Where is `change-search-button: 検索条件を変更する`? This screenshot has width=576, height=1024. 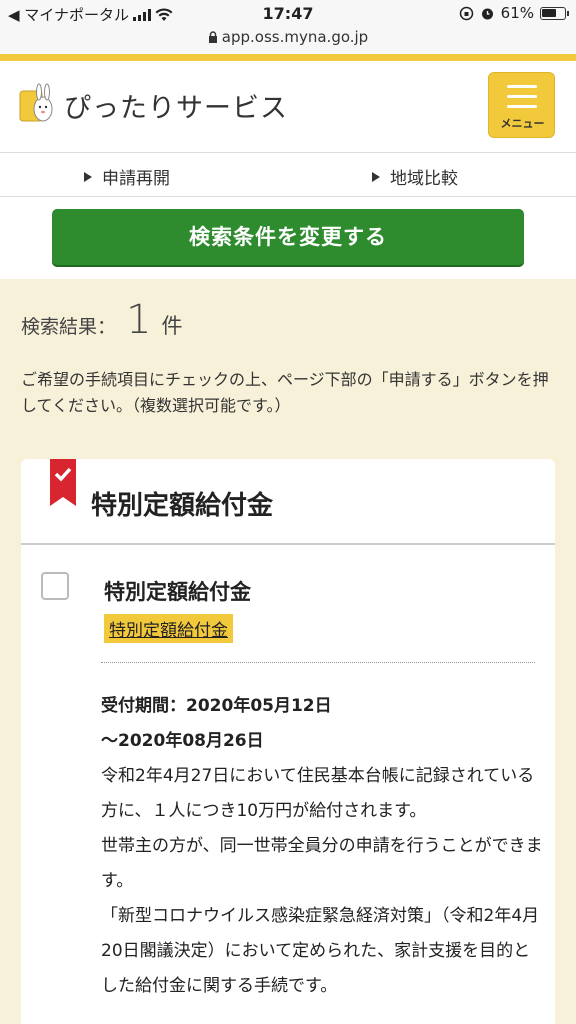 change-search-button: 検索条件を変更する is located at coordinates (288, 237).